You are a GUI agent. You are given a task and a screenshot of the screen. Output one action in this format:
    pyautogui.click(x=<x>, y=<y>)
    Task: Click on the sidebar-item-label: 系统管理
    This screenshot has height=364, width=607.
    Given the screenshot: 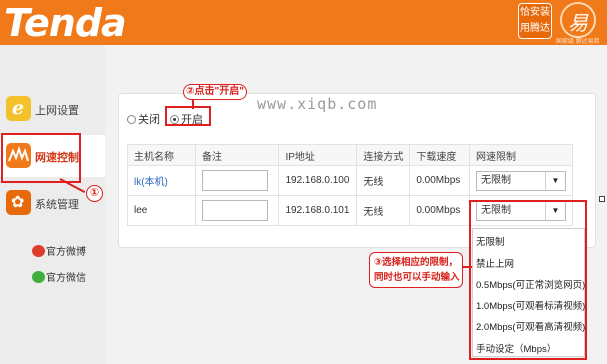 What is the action you would take?
    pyautogui.click(x=57, y=205)
    